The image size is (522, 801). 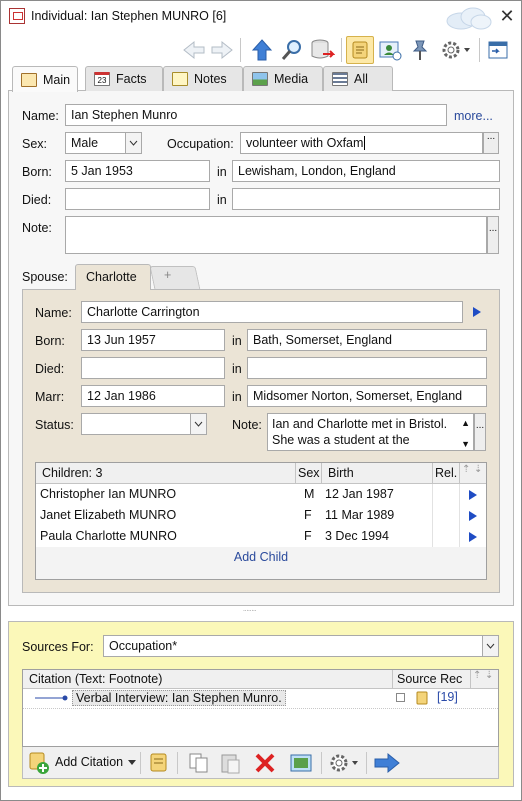 I want to click on pin-icon, so click(x=420, y=50).